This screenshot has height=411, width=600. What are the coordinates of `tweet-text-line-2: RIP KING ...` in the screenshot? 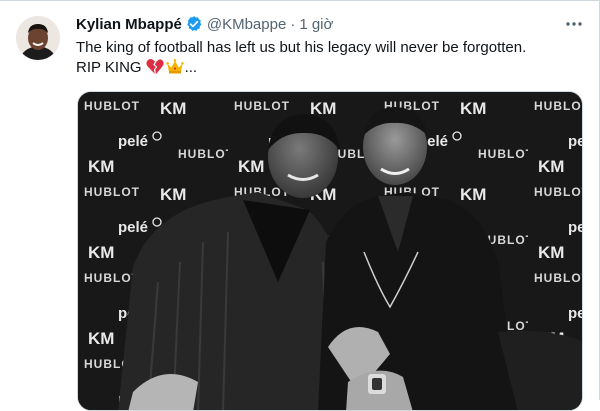 It's located at (331, 69).